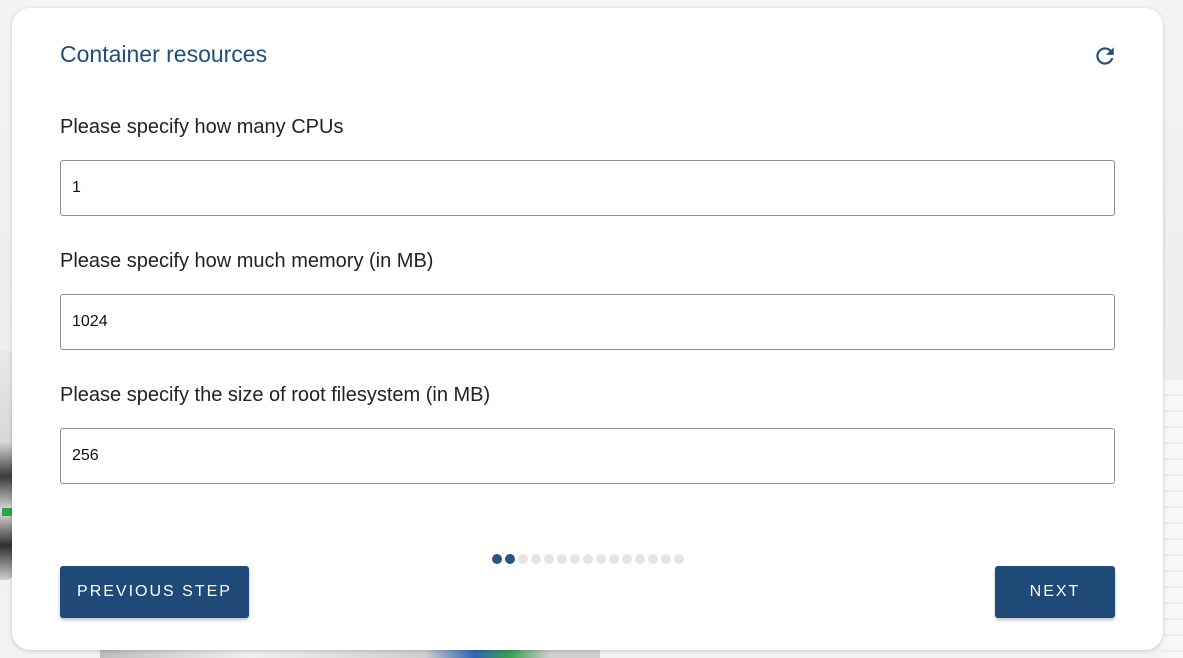 The width and height of the screenshot is (1183, 658). I want to click on background-scenery-light, so click(7, 512).